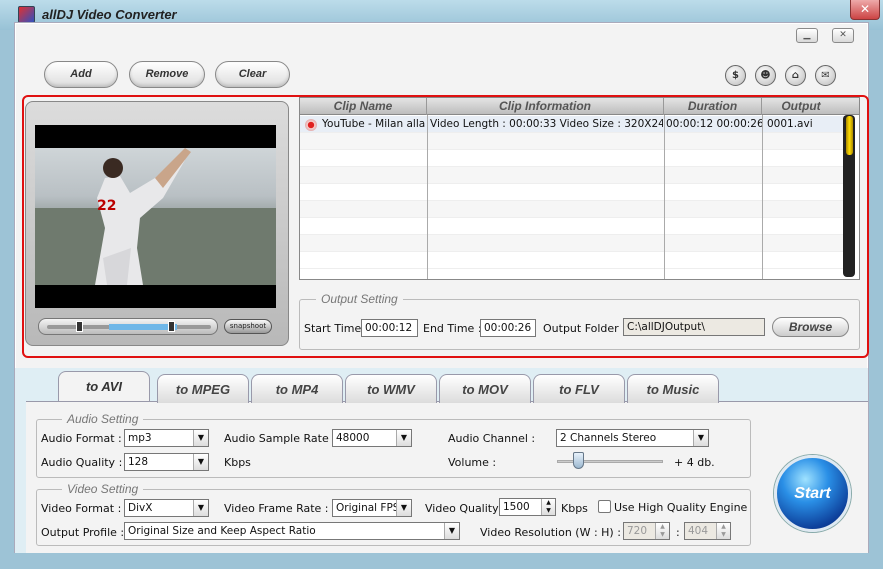 The width and height of the screenshot is (883, 569). What do you see at coordinates (82, 462) in the screenshot?
I see `audio-quality-label: Audio Quality :` at bounding box center [82, 462].